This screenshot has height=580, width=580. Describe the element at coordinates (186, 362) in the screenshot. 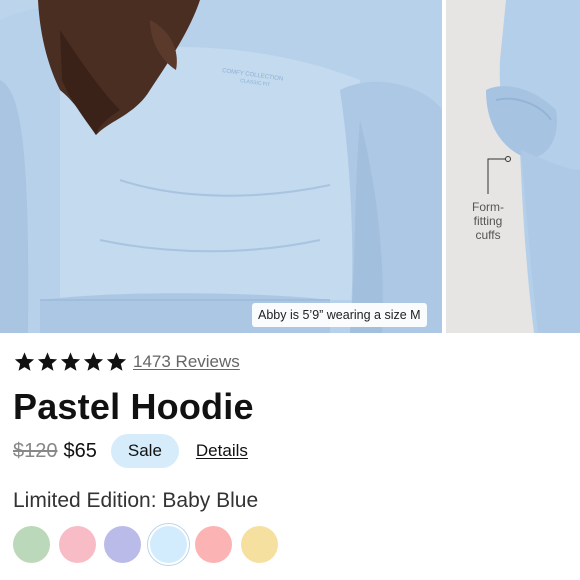

I see `reviews-link: 1473 Reviews` at that location.